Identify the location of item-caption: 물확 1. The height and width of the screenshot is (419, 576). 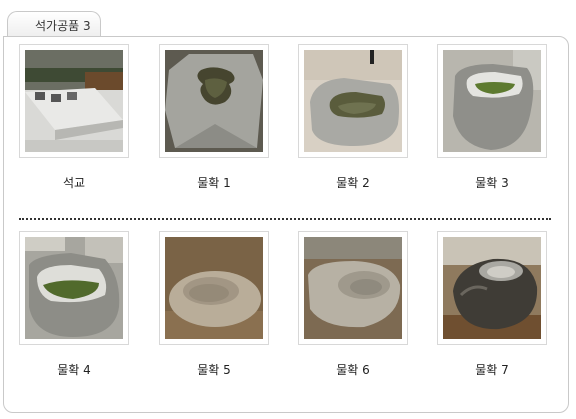
(214, 183).